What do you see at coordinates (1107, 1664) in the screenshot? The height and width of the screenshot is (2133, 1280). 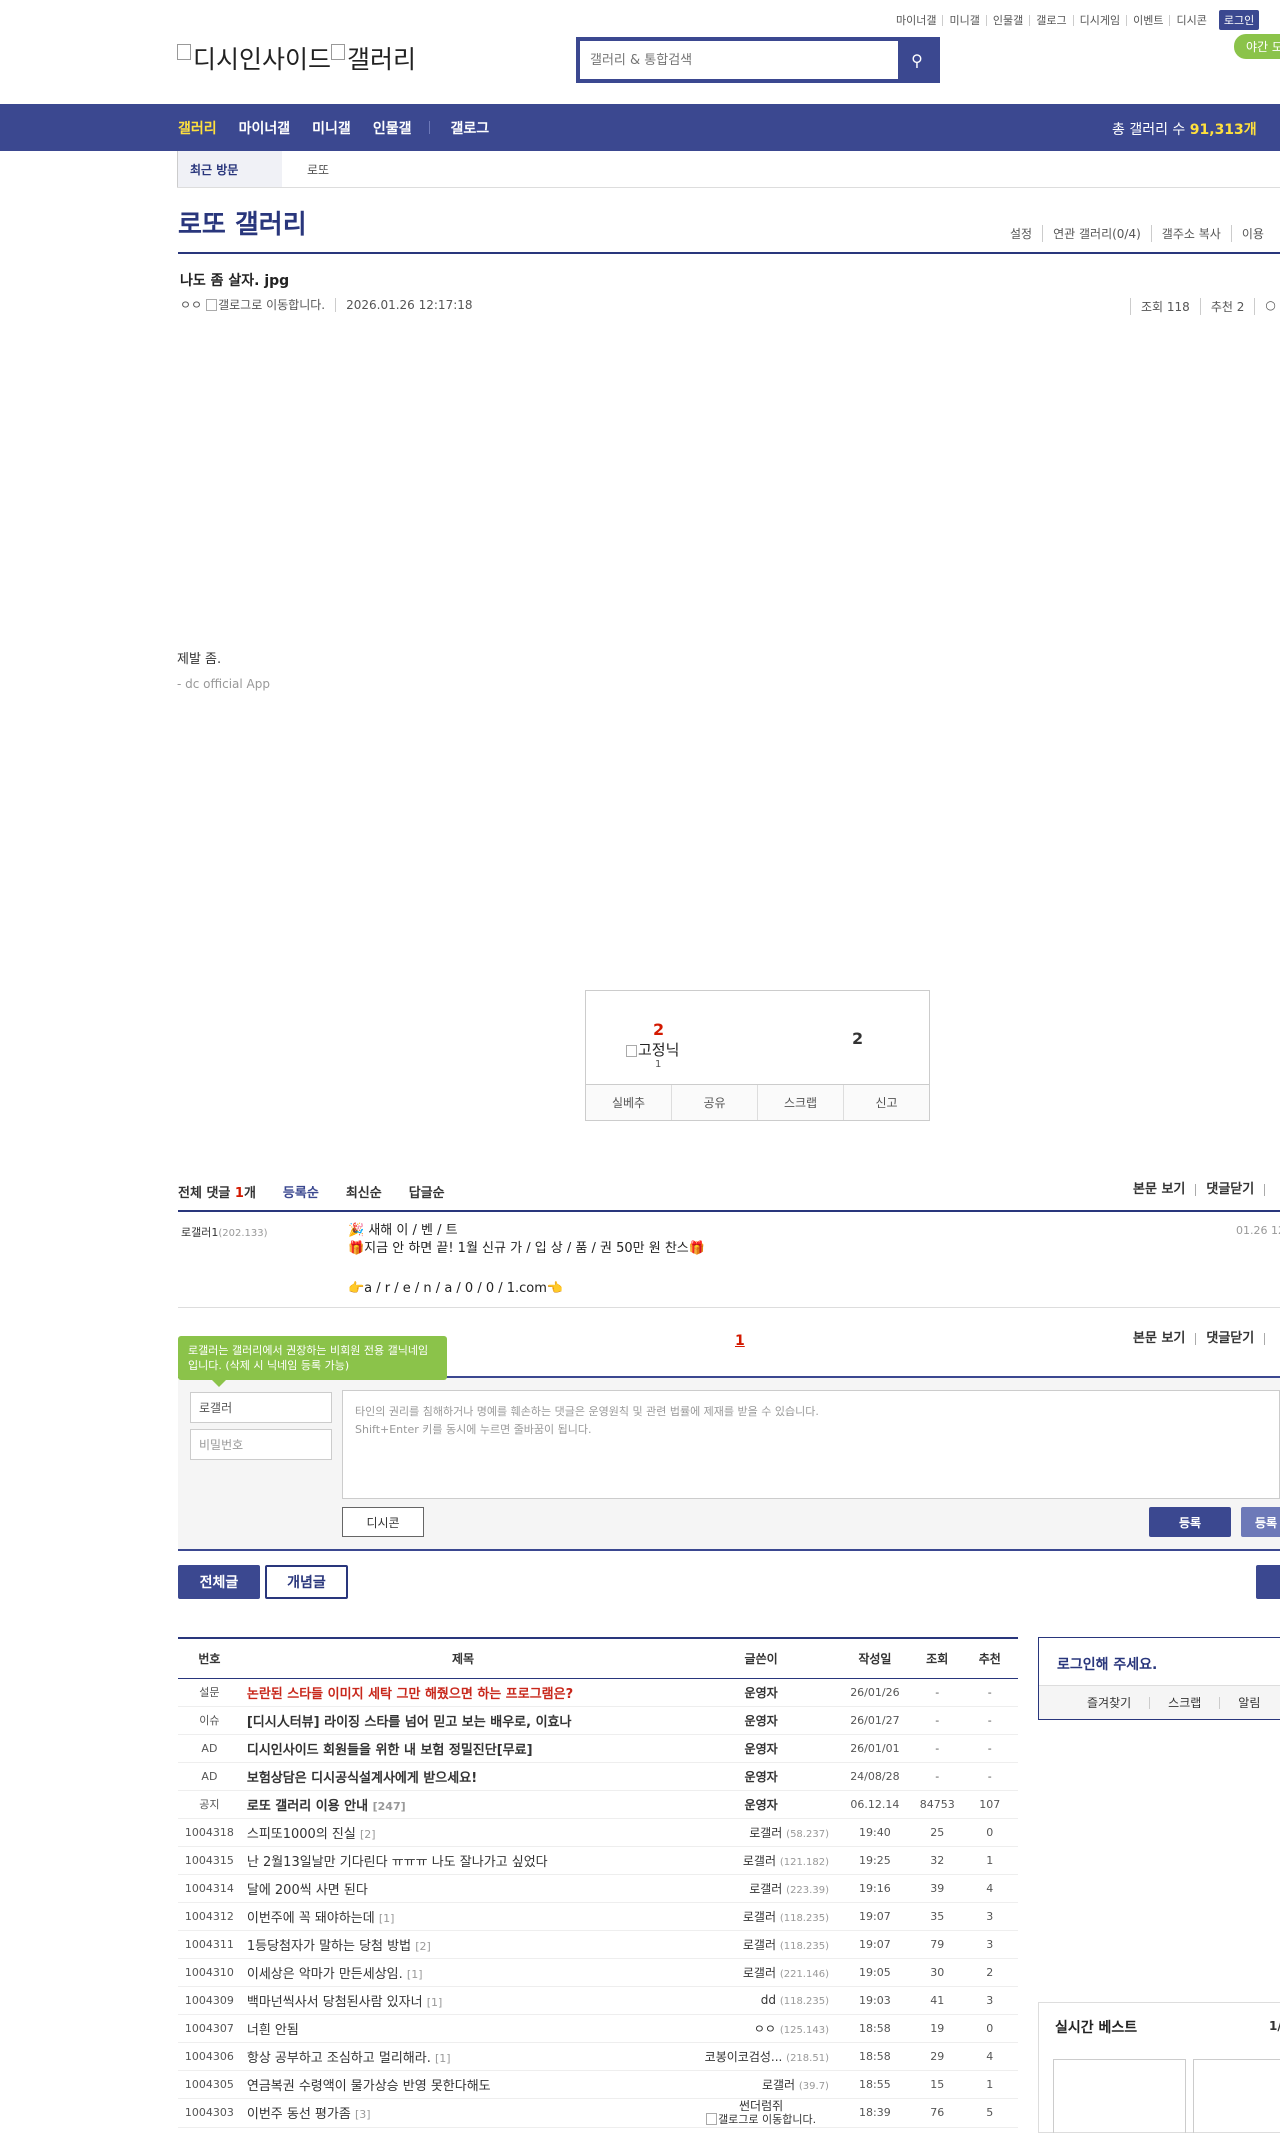 I see `login-message: 로그인해 주세요.` at bounding box center [1107, 1664].